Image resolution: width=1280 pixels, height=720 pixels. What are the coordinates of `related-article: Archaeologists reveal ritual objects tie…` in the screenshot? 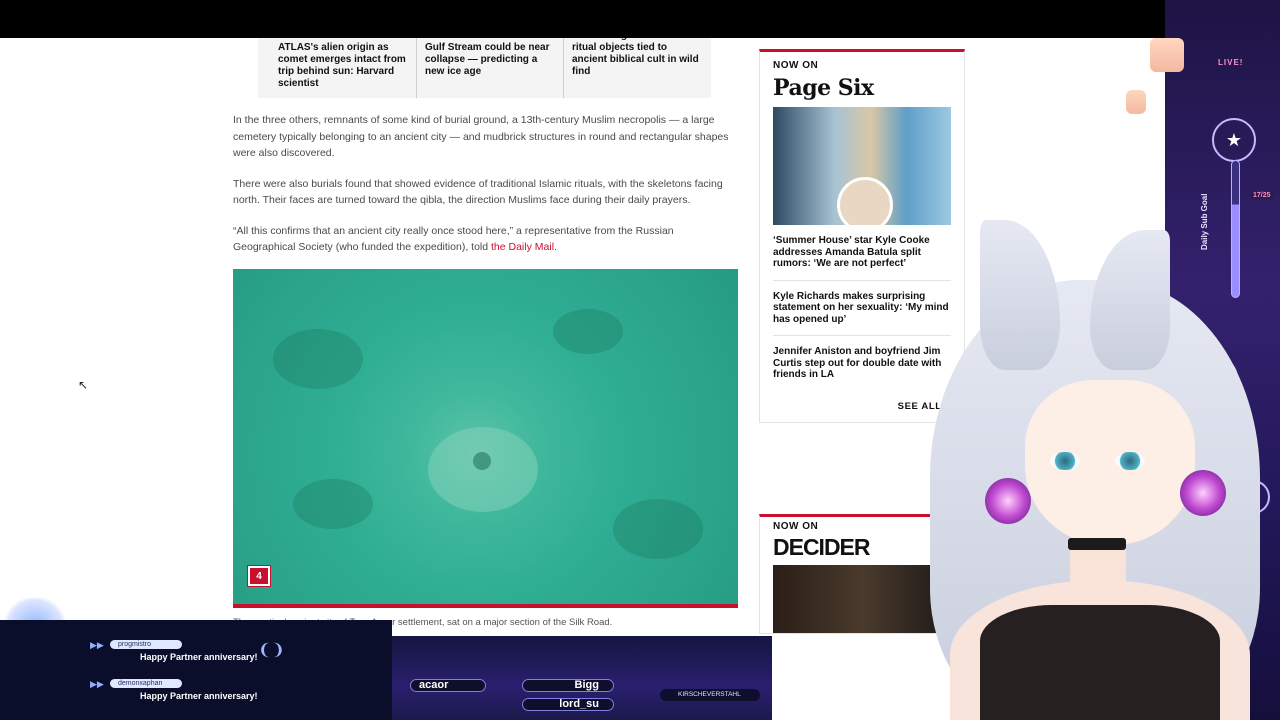 It's located at (637, 68).